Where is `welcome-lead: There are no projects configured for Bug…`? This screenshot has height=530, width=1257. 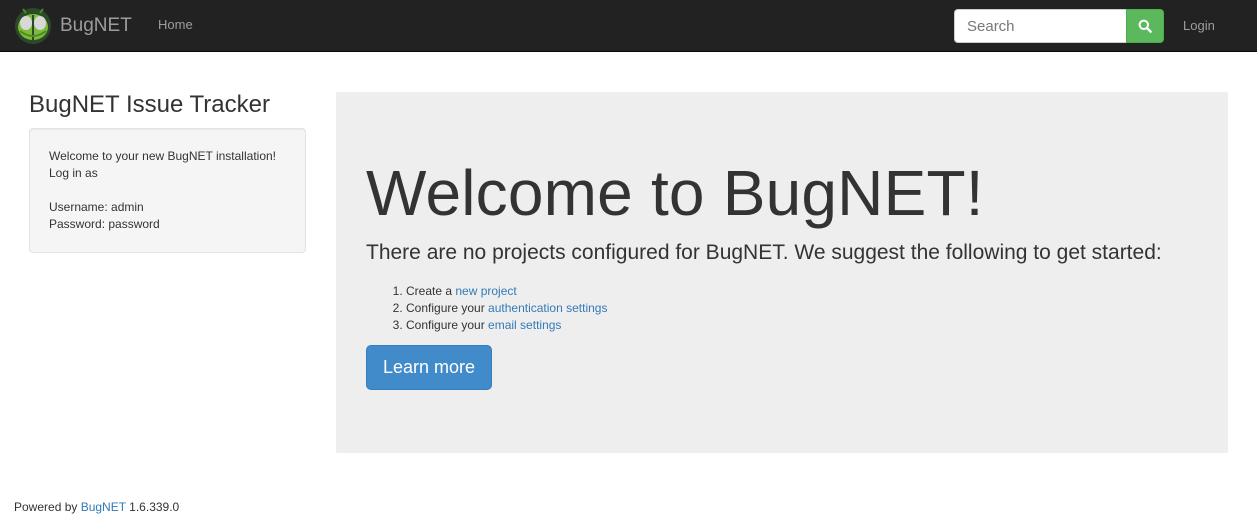
welcome-lead: There are no projects configured for Bug… is located at coordinates (764, 252).